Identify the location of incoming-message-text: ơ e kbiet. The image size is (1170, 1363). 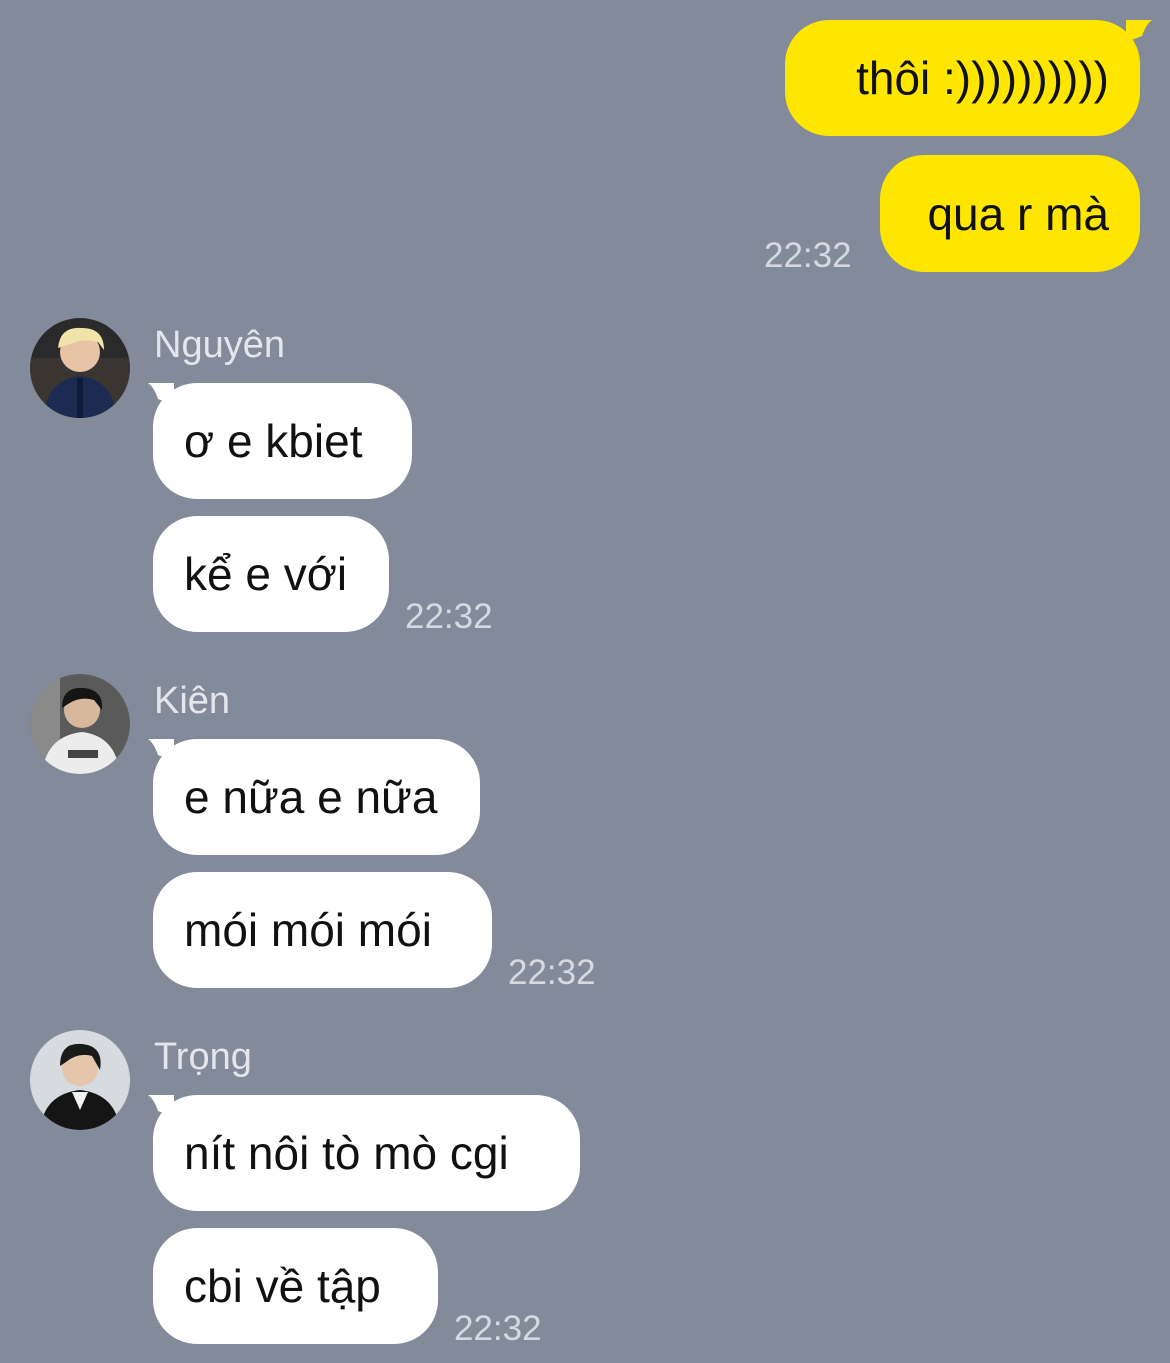
(273, 441).